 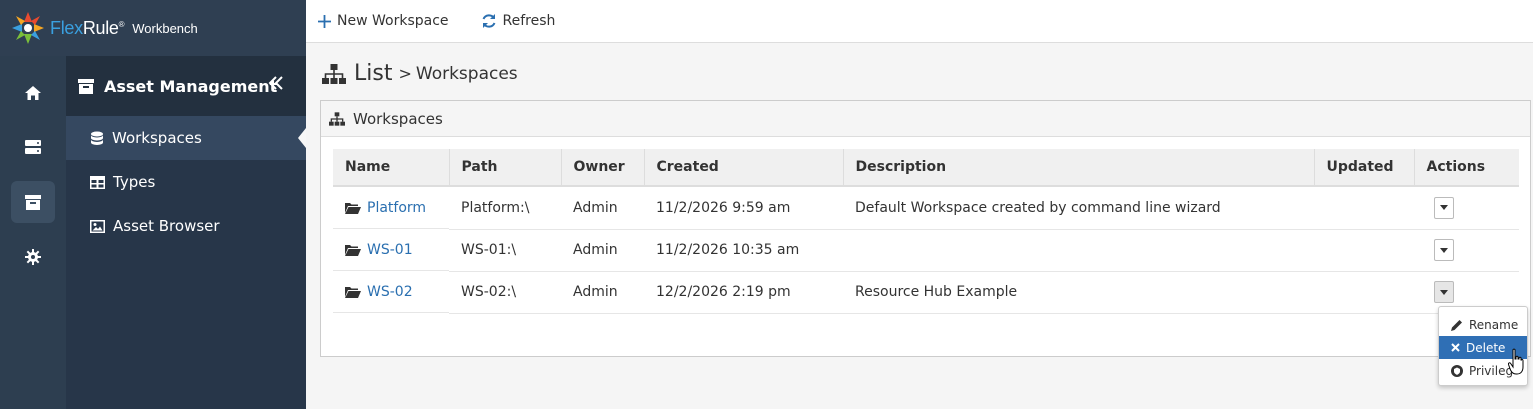 I want to click on menu-item-asset-browser: Asset Browser, so click(x=186, y=226).